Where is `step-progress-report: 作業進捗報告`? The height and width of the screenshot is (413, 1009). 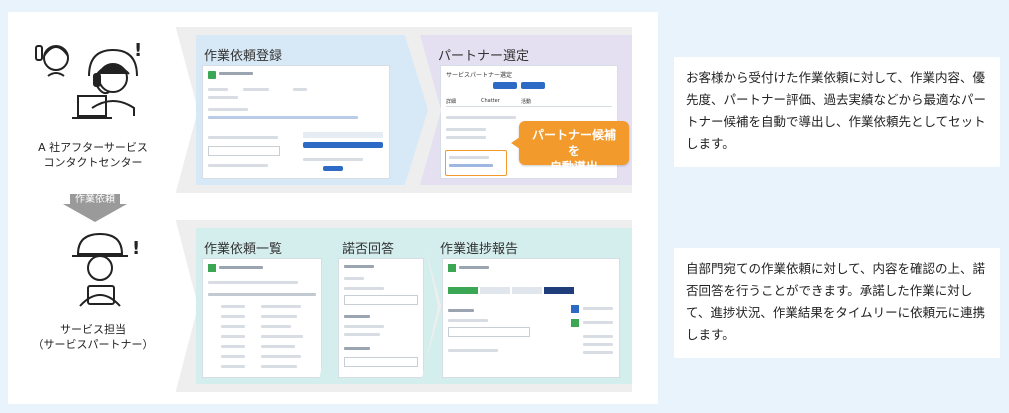
step-progress-report: 作業進捗報告 is located at coordinates (526, 306).